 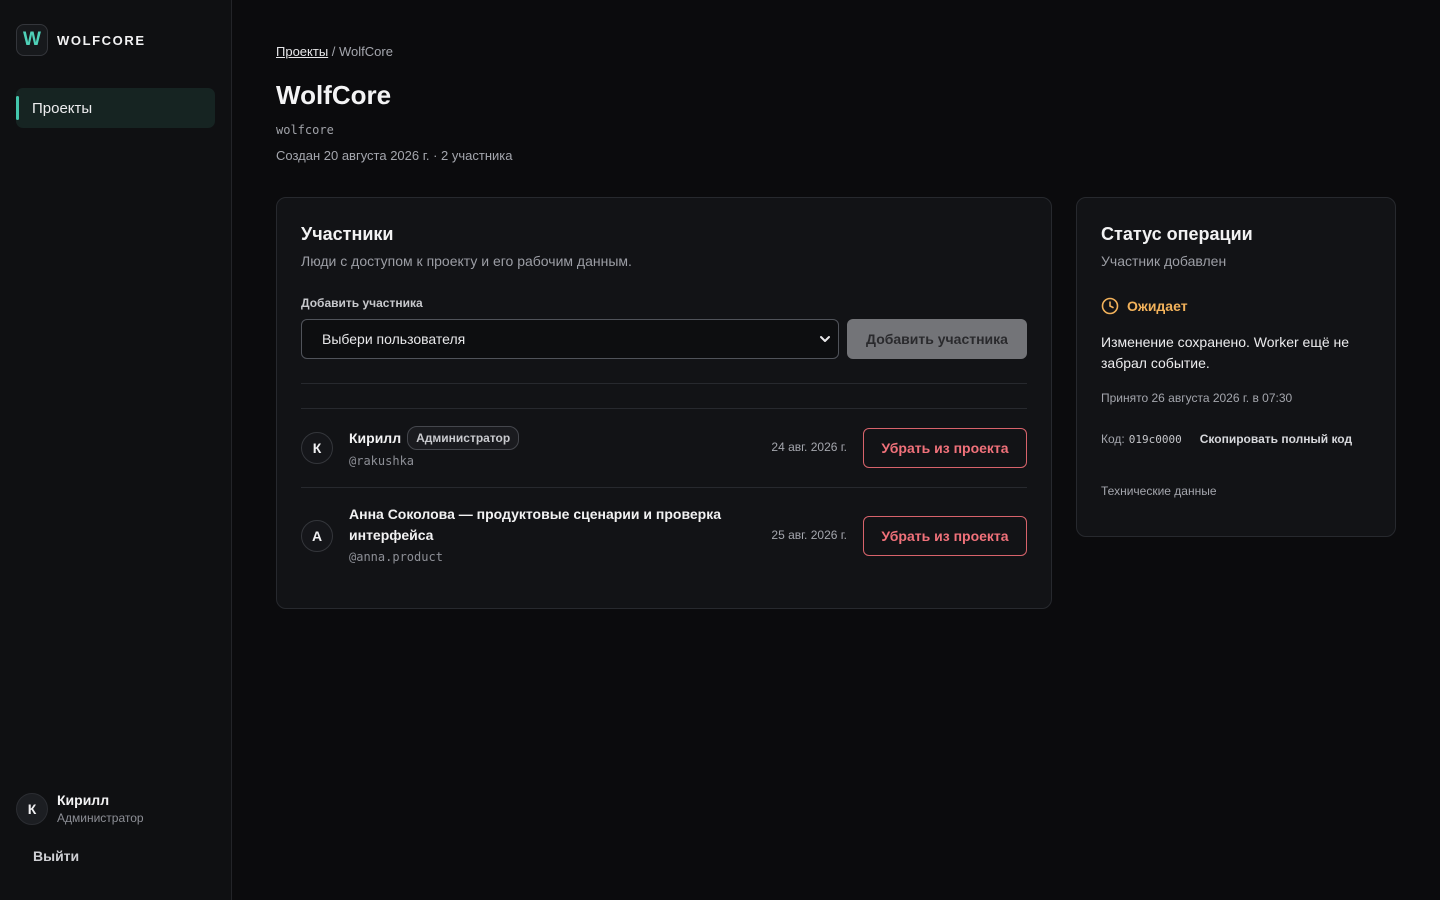 I want to click on status-state-label: Ожидает, so click(x=1157, y=306).